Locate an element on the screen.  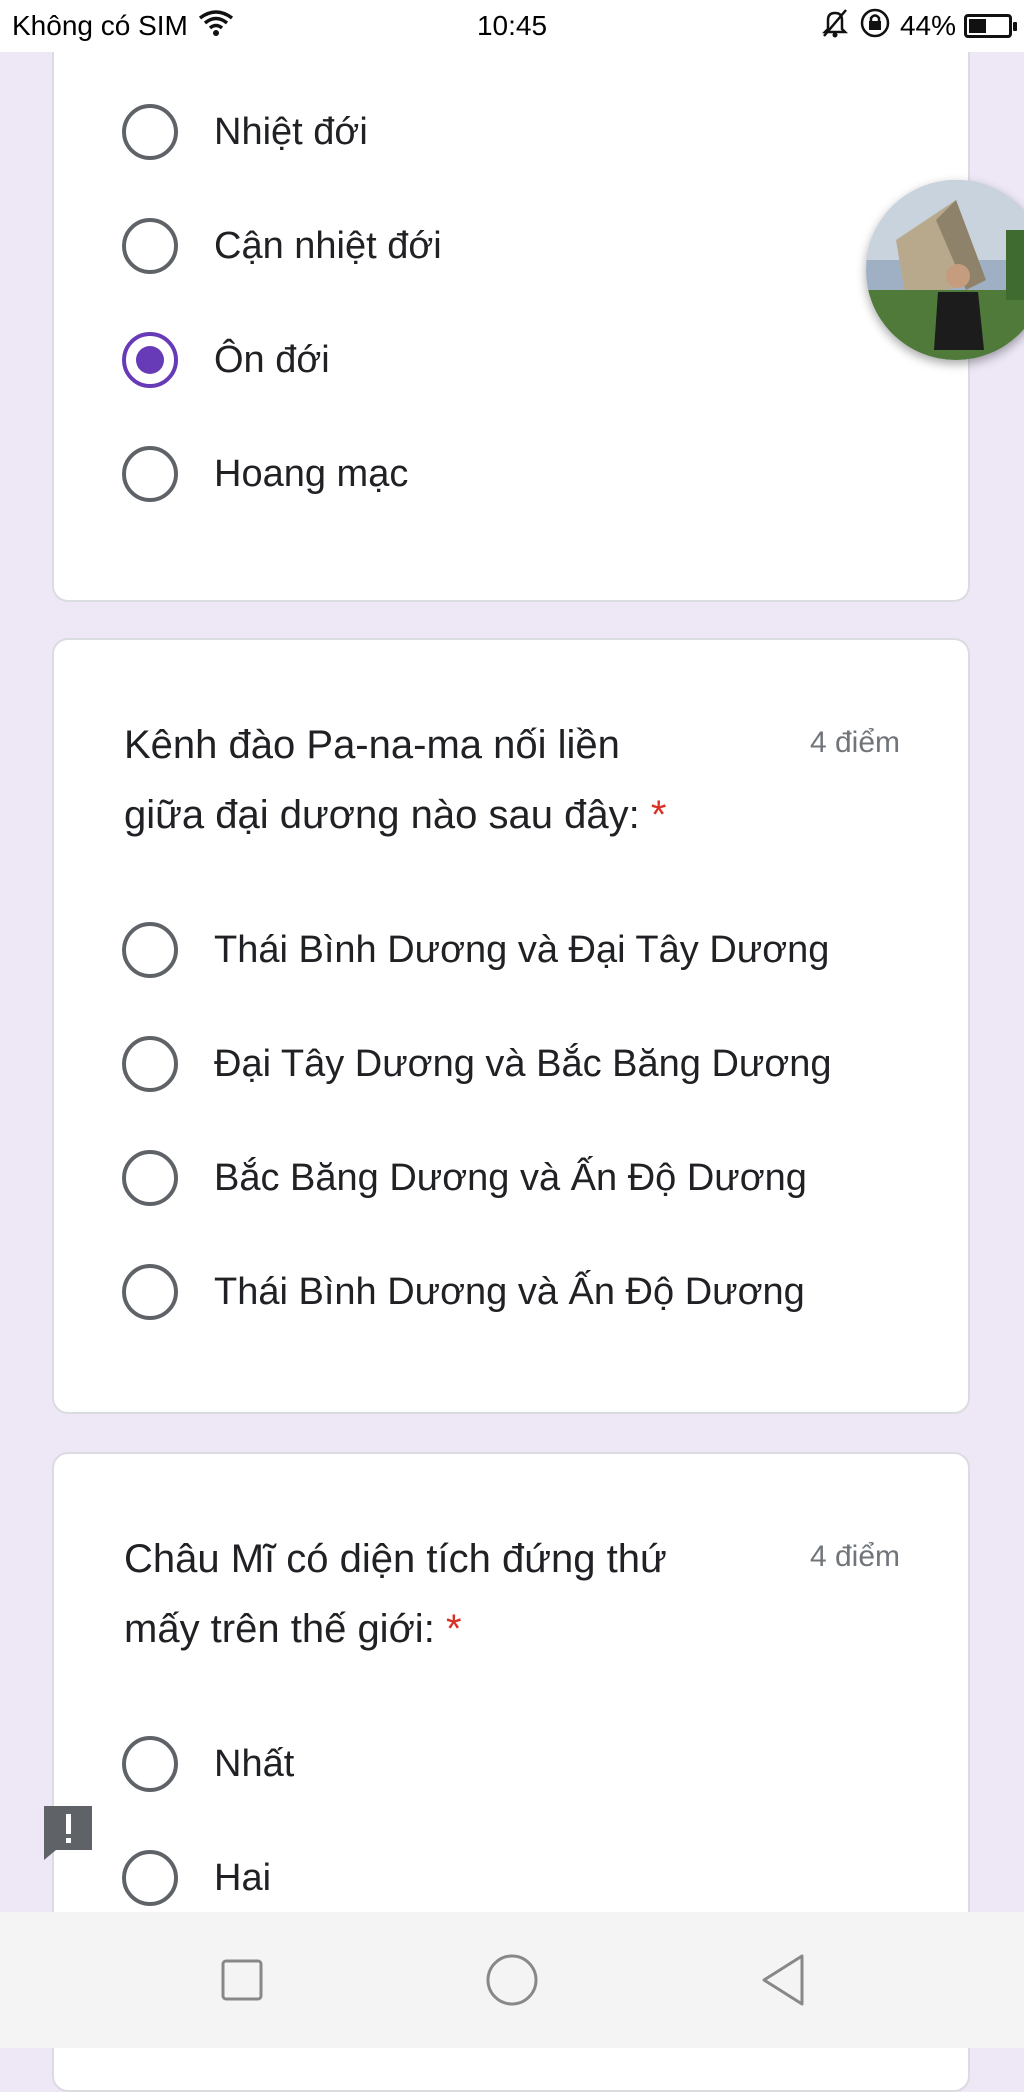
battery-percent: 44% is located at coordinates (927, 25).